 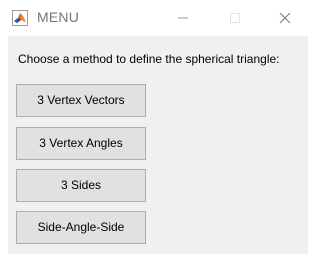 What do you see at coordinates (81, 100) in the screenshot?
I see `vertex-vectors-button: 3 Vertex Vectors` at bounding box center [81, 100].